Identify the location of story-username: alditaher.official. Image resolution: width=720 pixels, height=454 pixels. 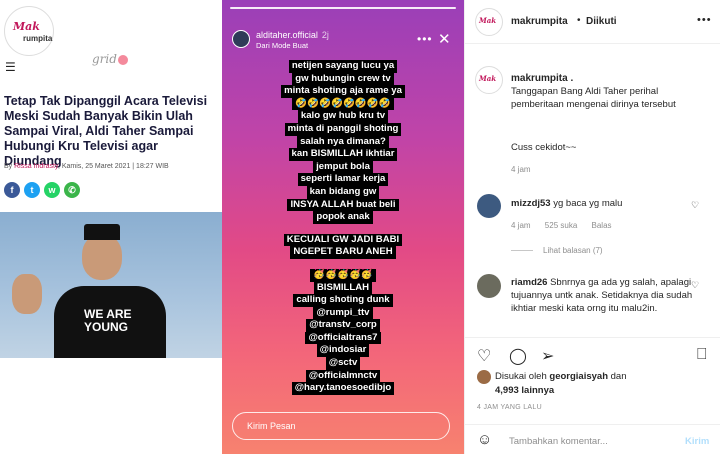
(287, 35).